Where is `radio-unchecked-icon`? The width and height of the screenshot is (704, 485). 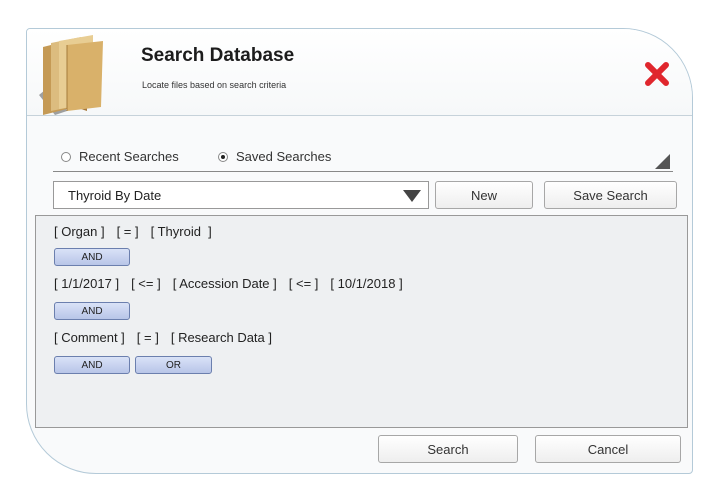 radio-unchecked-icon is located at coordinates (66, 156).